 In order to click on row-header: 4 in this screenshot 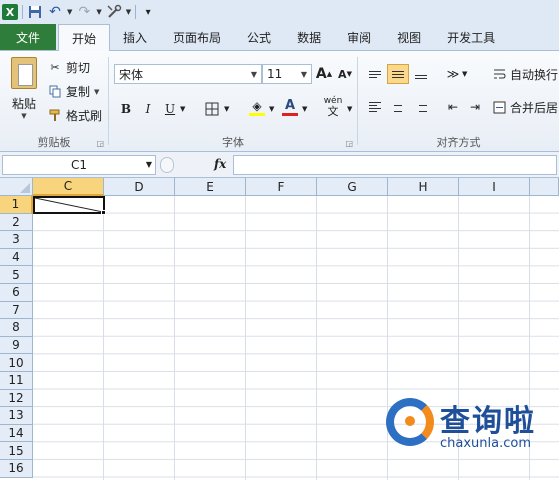, I will do `click(16, 257)`.